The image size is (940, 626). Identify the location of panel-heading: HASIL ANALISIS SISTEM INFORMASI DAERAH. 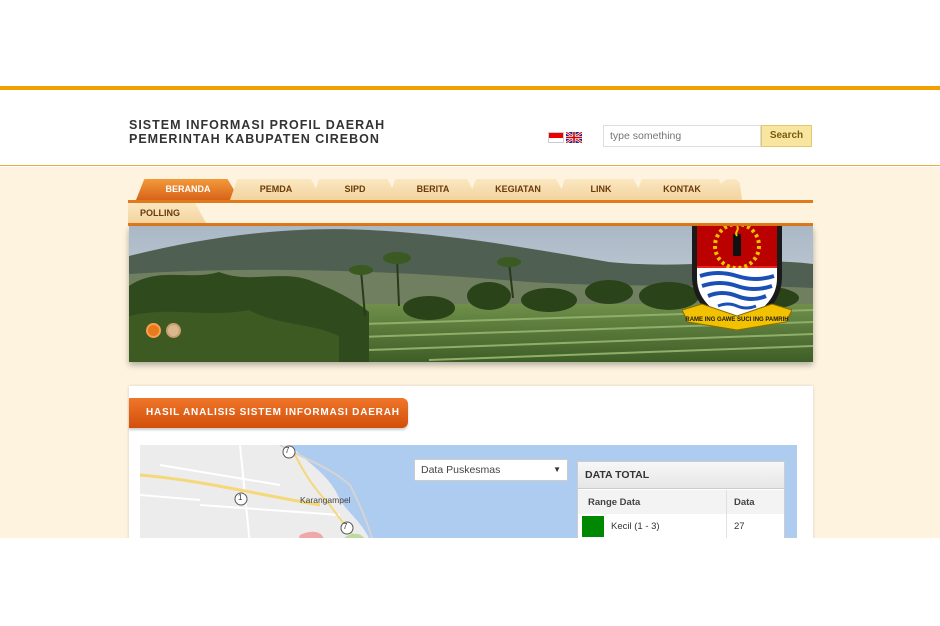
(268, 413).